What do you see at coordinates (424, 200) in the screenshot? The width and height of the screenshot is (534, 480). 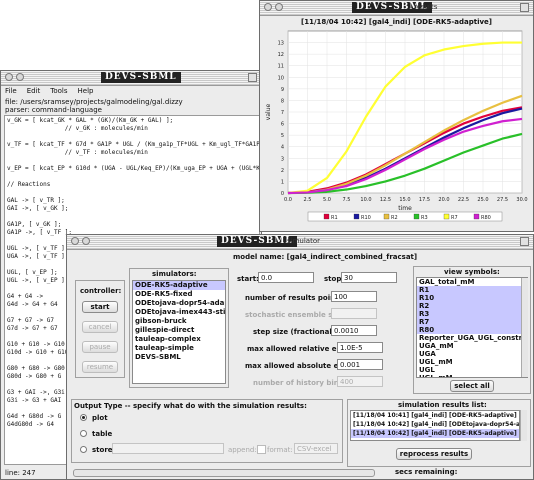 I see `x-tick-label: 17.5` at bounding box center [424, 200].